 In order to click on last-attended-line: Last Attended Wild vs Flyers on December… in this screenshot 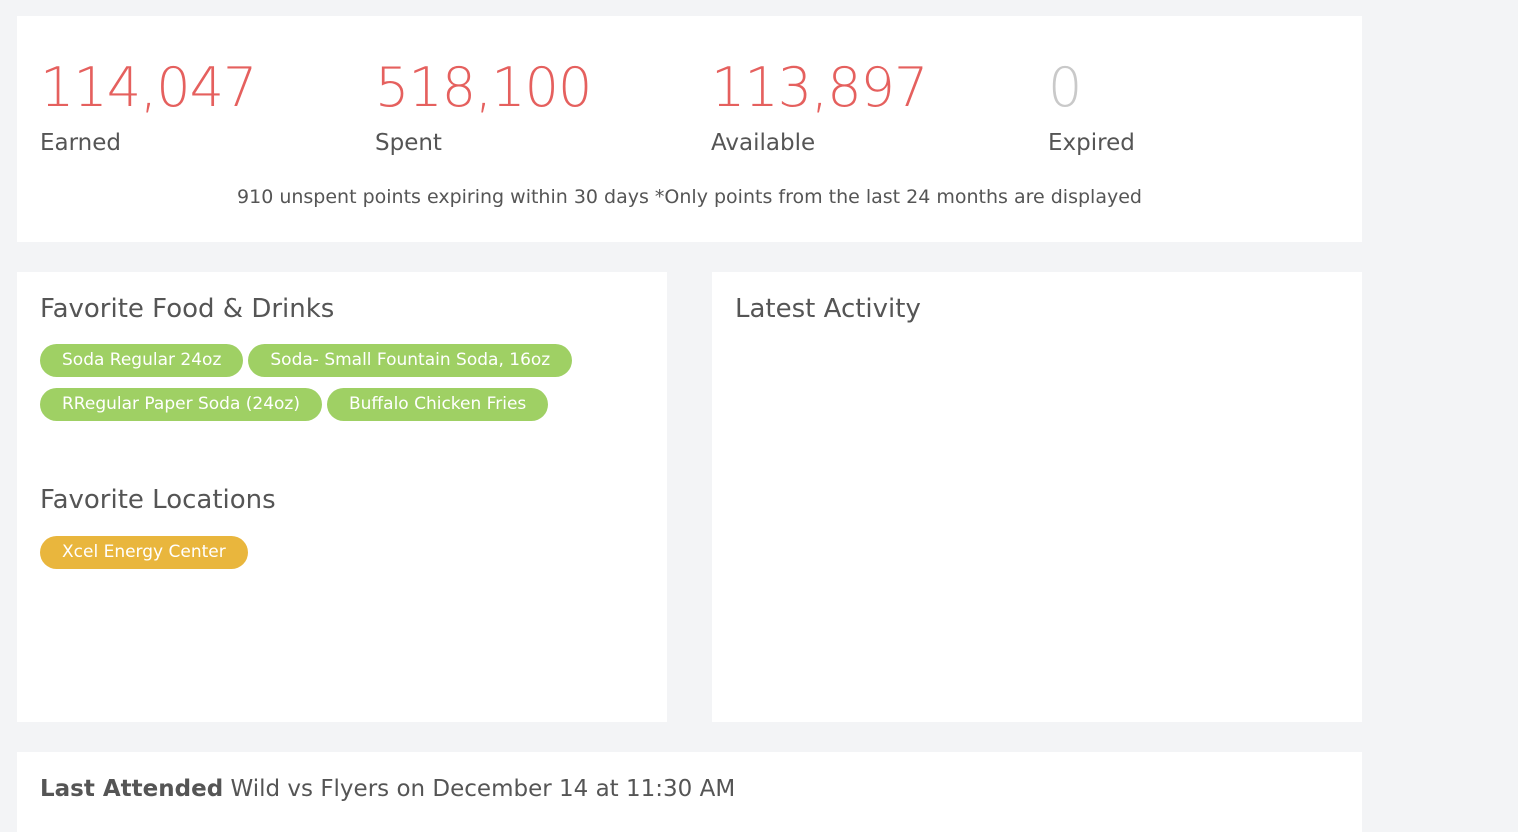, I will do `click(387, 789)`.